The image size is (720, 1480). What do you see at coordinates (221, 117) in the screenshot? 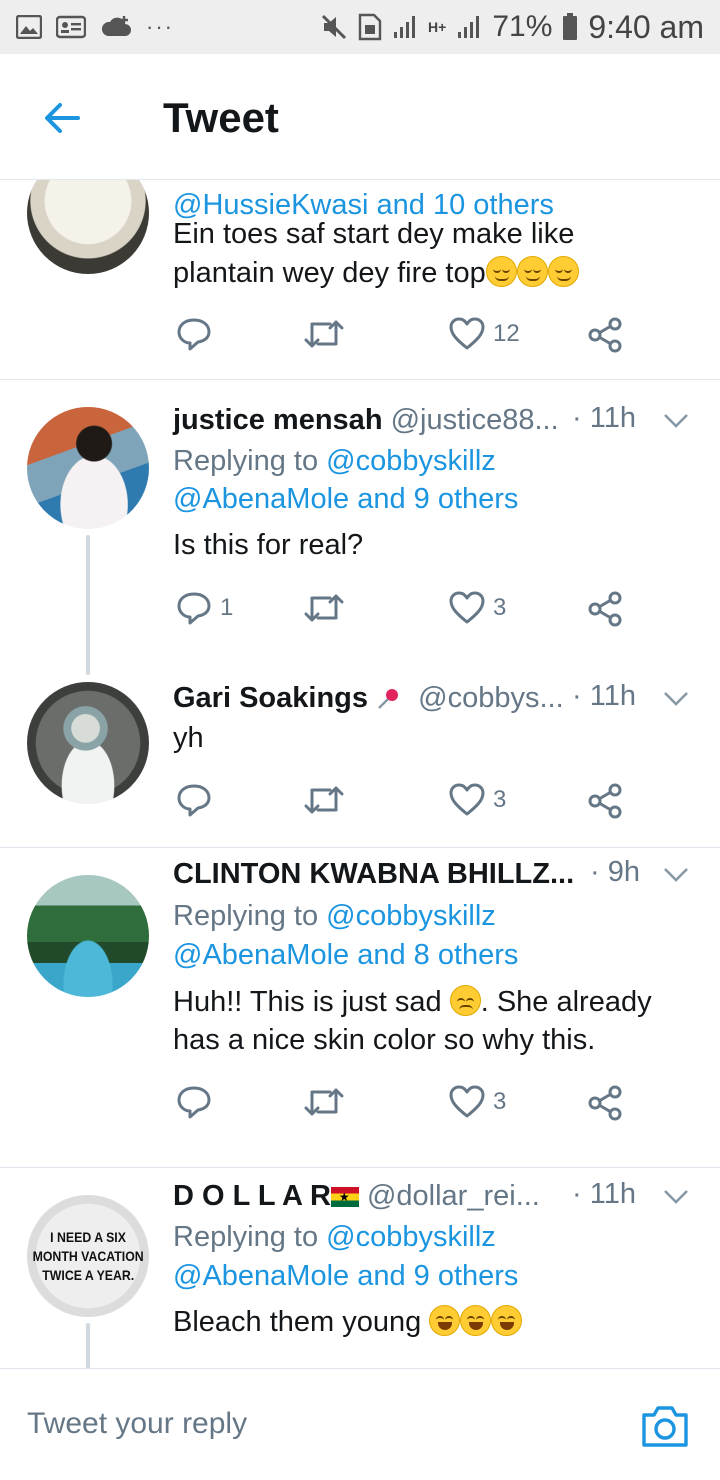
I see `page-title: Tweet` at bounding box center [221, 117].